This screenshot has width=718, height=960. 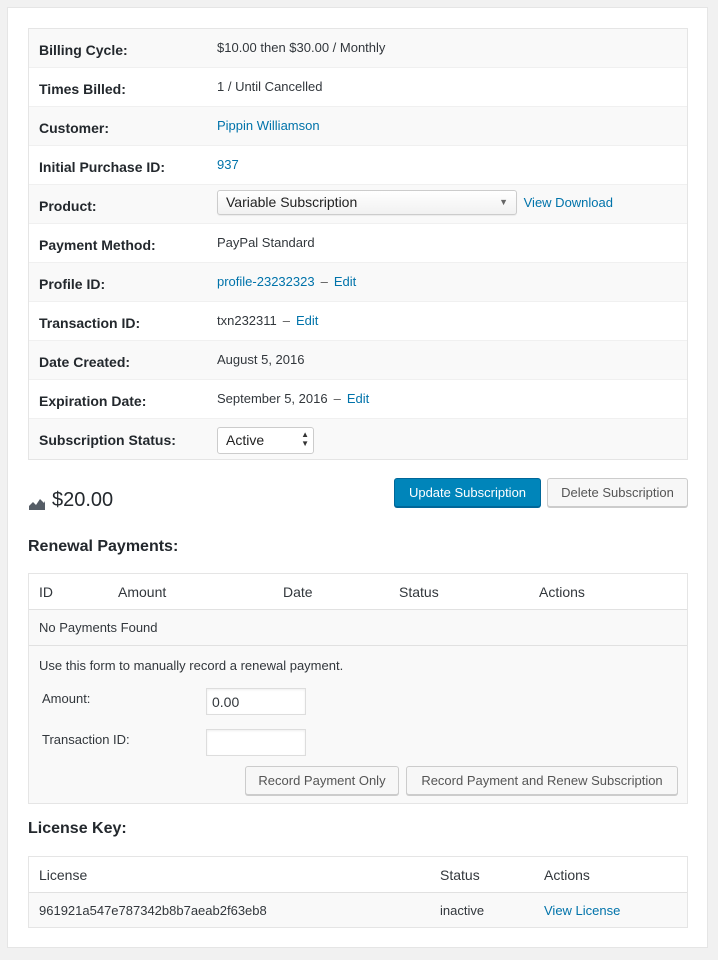 What do you see at coordinates (68, 206) in the screenshot?
I see `product-label: Product:` at bounding box center [68, 206].